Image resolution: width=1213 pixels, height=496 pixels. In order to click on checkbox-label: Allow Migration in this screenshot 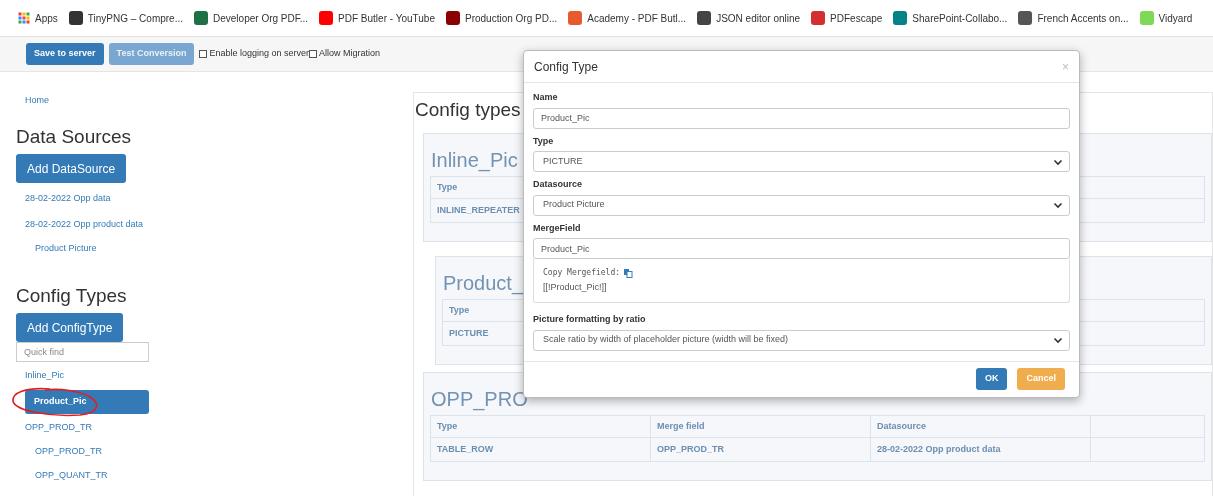, I will do `click(349, 54)`.